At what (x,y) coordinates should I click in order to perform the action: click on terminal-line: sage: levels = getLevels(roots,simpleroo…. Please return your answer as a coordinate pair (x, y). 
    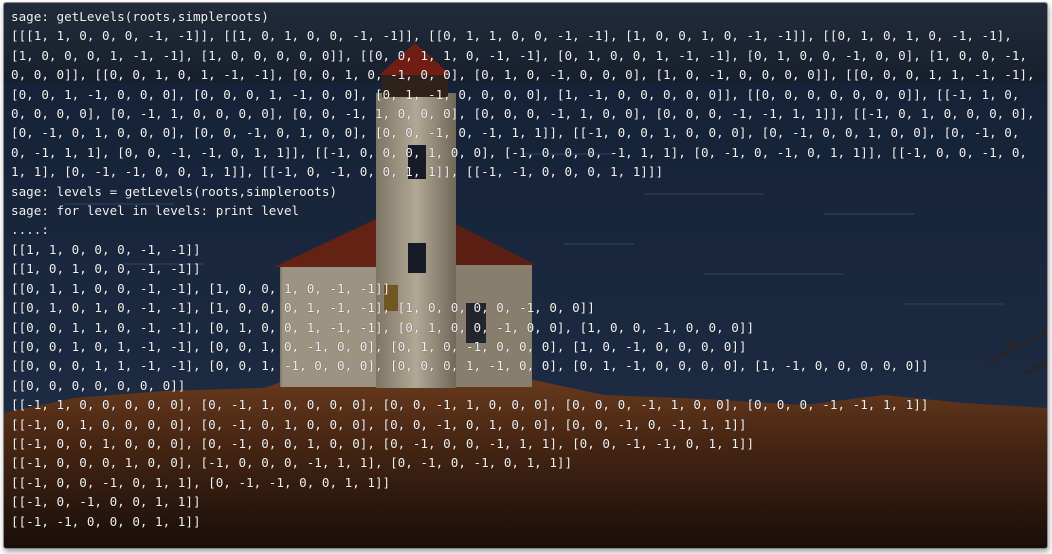
    Looking at the image, I should click on (174, 191).